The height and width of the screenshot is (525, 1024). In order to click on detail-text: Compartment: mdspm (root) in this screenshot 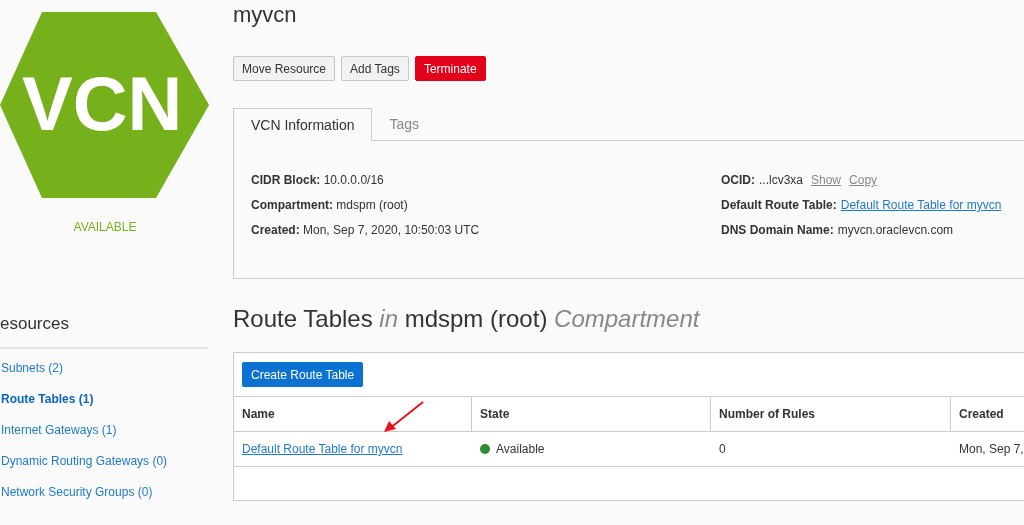, I will do `click(329, 205)`.